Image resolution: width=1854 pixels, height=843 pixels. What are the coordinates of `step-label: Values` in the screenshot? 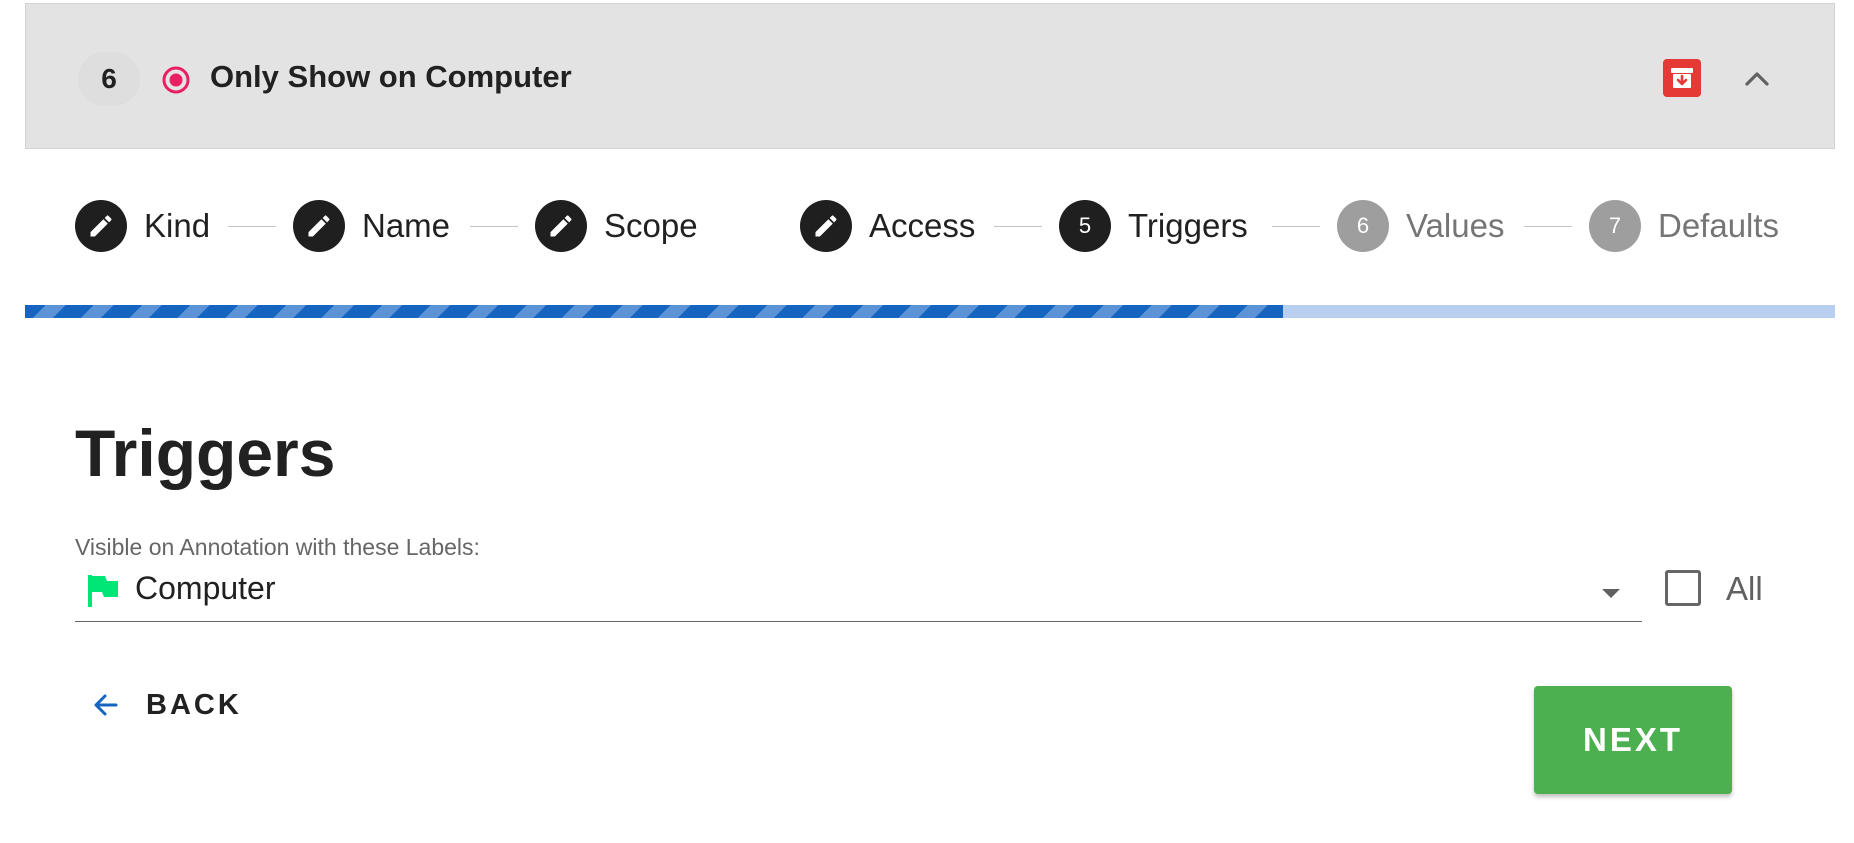 It's located at (1455, 225).